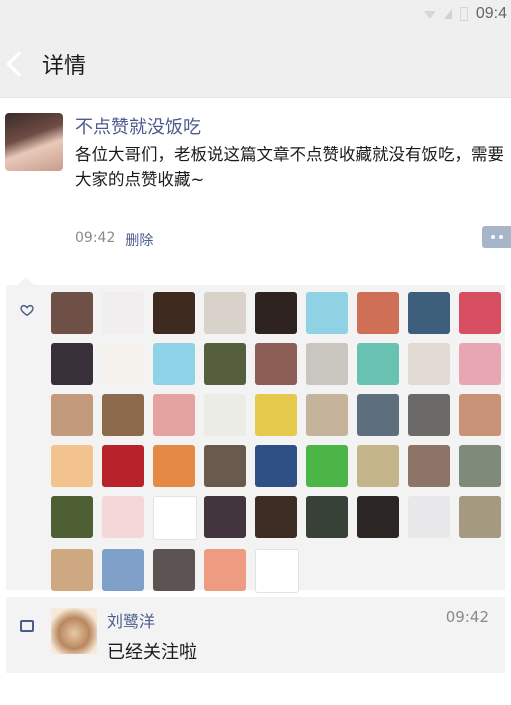 Image resolution: width=511 pixels, height=705 pixels. Describe the element at coordinates (131, 620) in the screenshot. I see `commenter-name: 刘鹭洋` at that location.